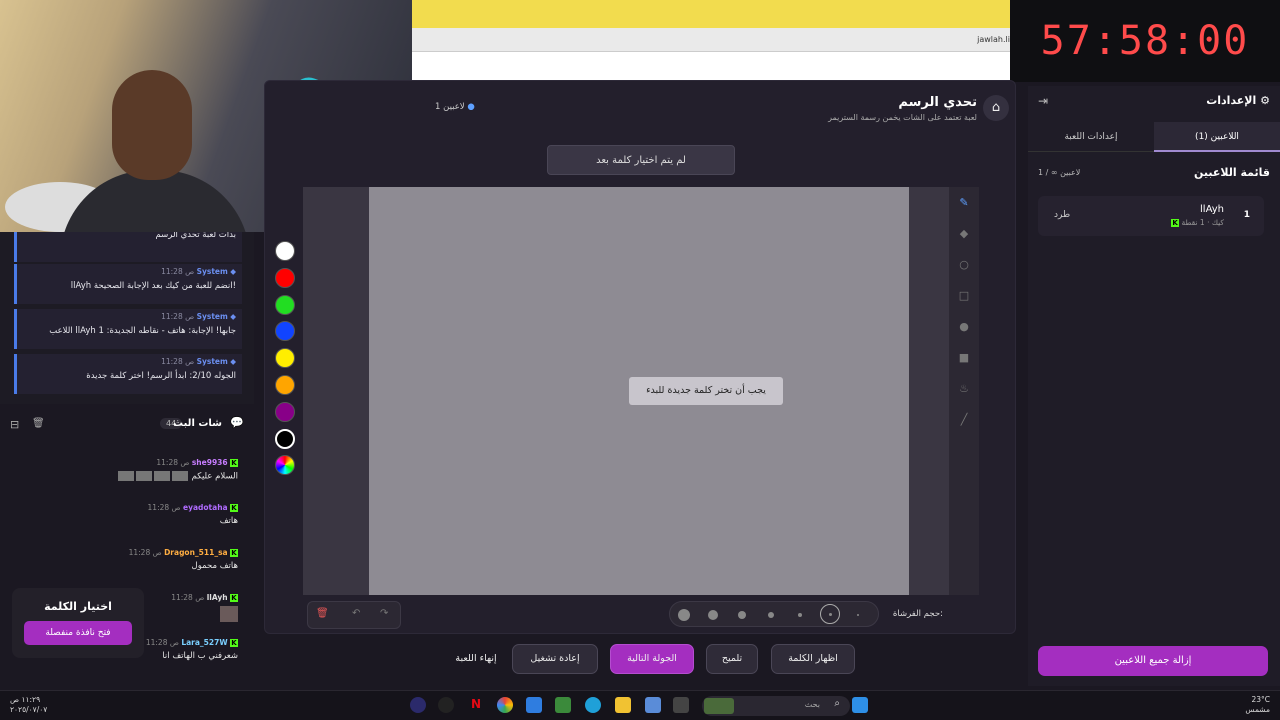 This screenshot has width=1280, height=720. Describe the element at coordinates (964, 357) in the screenshot. I see `filled-square-icon: ■` at that location.